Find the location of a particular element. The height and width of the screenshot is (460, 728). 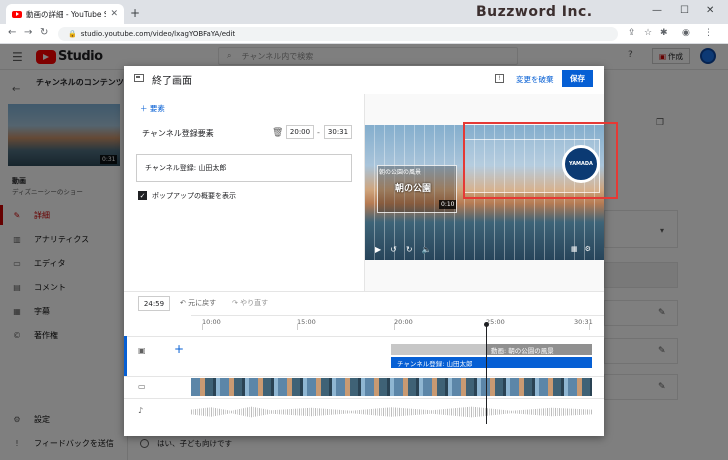

new-tab-icon: + is located at coordinates (135, 13).